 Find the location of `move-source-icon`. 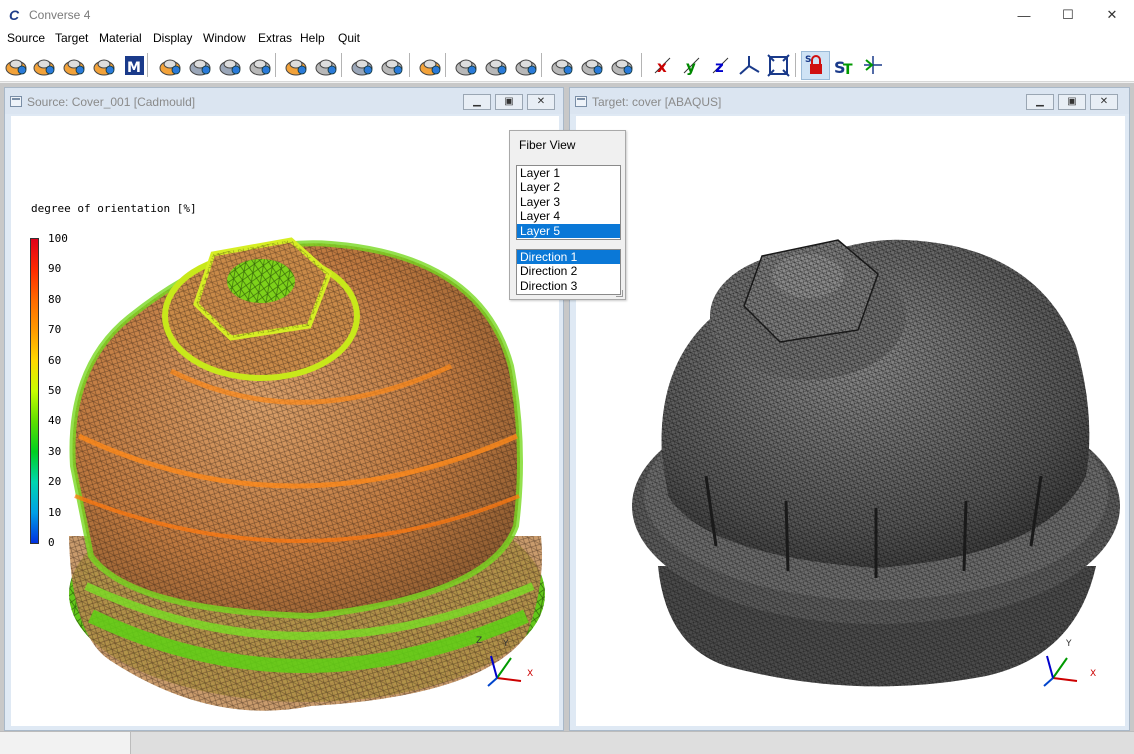

move-source-icon is located at coordinates (562, 65).